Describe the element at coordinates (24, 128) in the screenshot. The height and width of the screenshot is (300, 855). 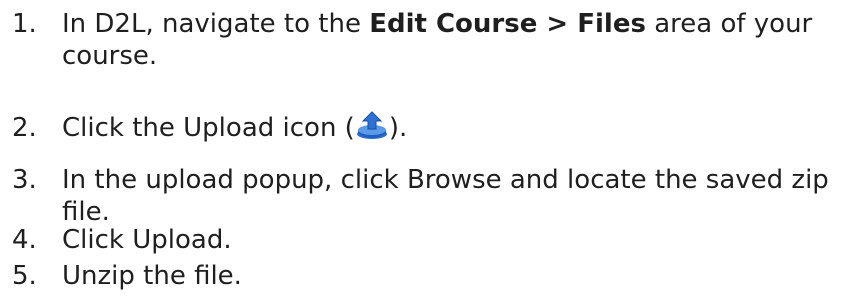
I see `step-number: 2.` at that location.